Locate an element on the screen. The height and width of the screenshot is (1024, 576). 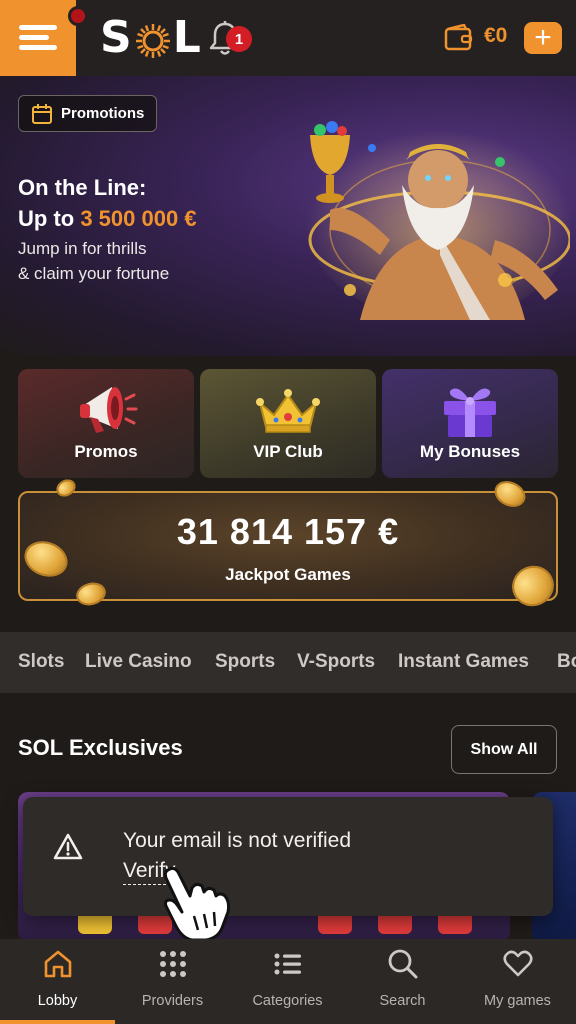
hand-pointer-cursor-icon is located at coordinates (197, 904).